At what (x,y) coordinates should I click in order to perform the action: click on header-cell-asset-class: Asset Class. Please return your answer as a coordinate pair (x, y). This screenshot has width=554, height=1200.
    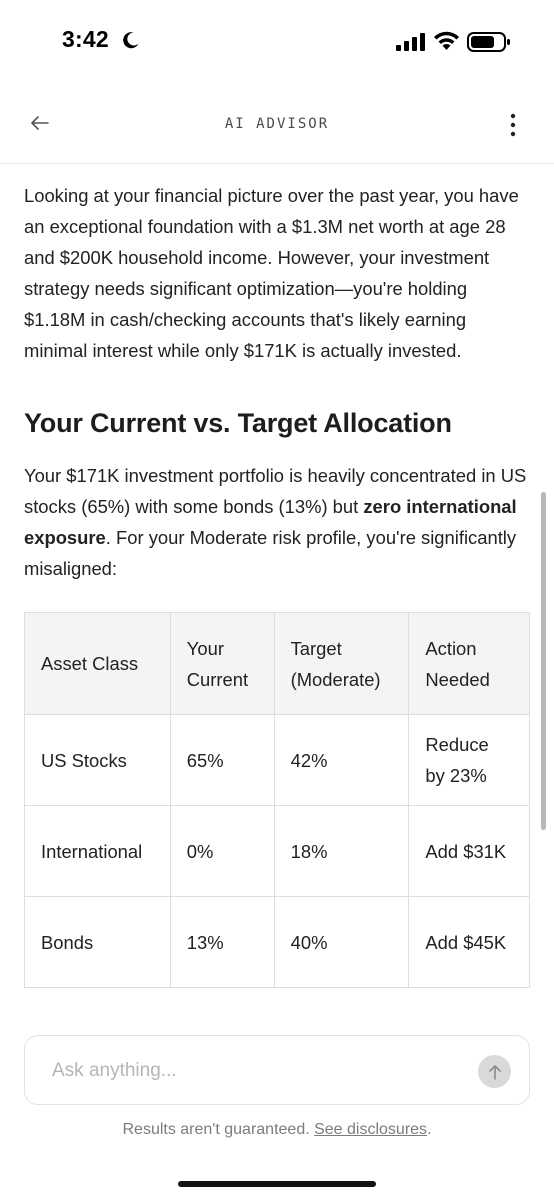
    Looking at the image, I should click on (97, 663).